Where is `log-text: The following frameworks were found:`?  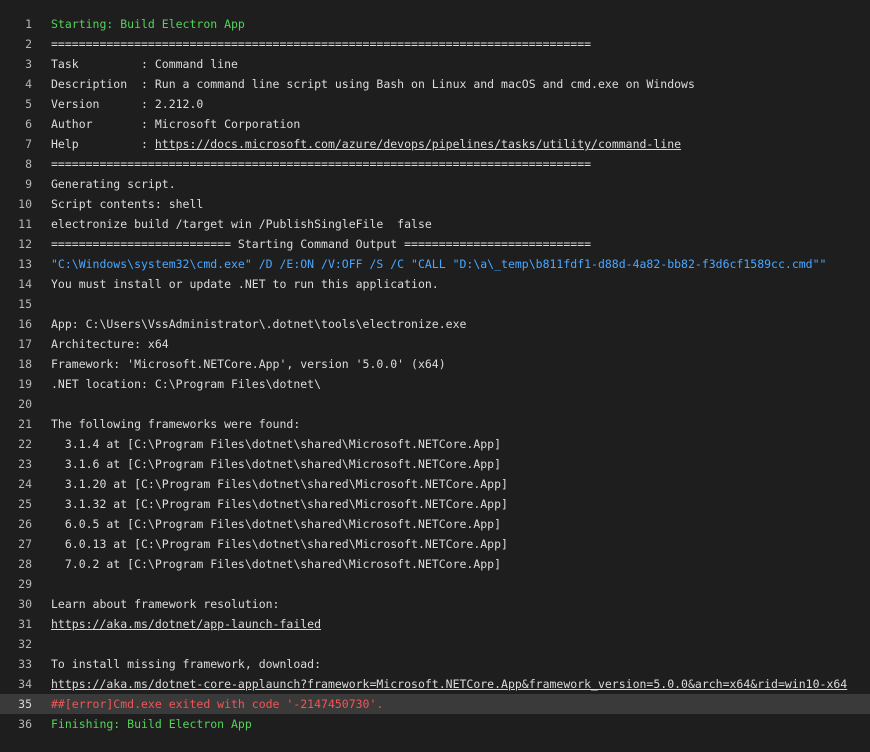 log-text: The following frameworks were found: is located at coordinates (176, 424).